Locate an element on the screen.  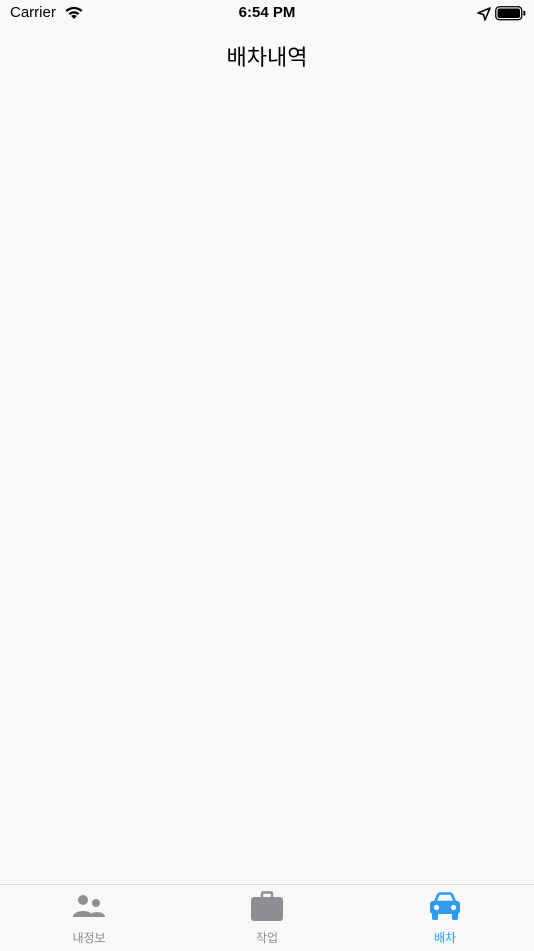
status-bar: Carrier 6:54 PM is located at coordinates (267, 14).